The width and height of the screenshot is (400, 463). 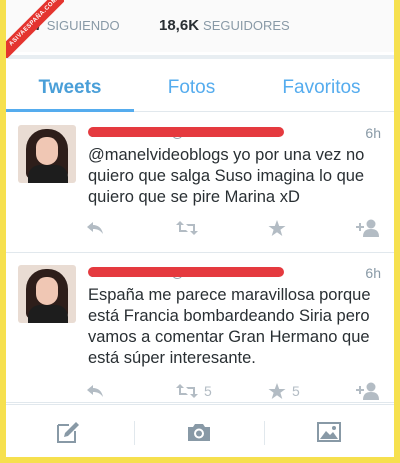 I want to click on image-button, so click(x=329, y=432).